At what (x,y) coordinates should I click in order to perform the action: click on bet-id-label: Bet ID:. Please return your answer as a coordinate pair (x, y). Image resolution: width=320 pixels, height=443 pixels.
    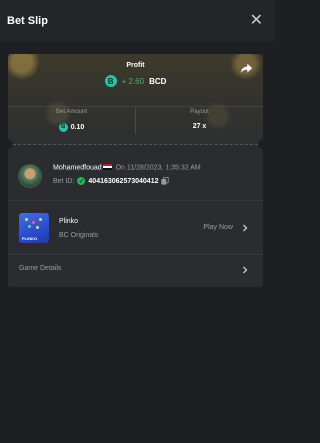
    Looking at the image, I should click on (64, 181).